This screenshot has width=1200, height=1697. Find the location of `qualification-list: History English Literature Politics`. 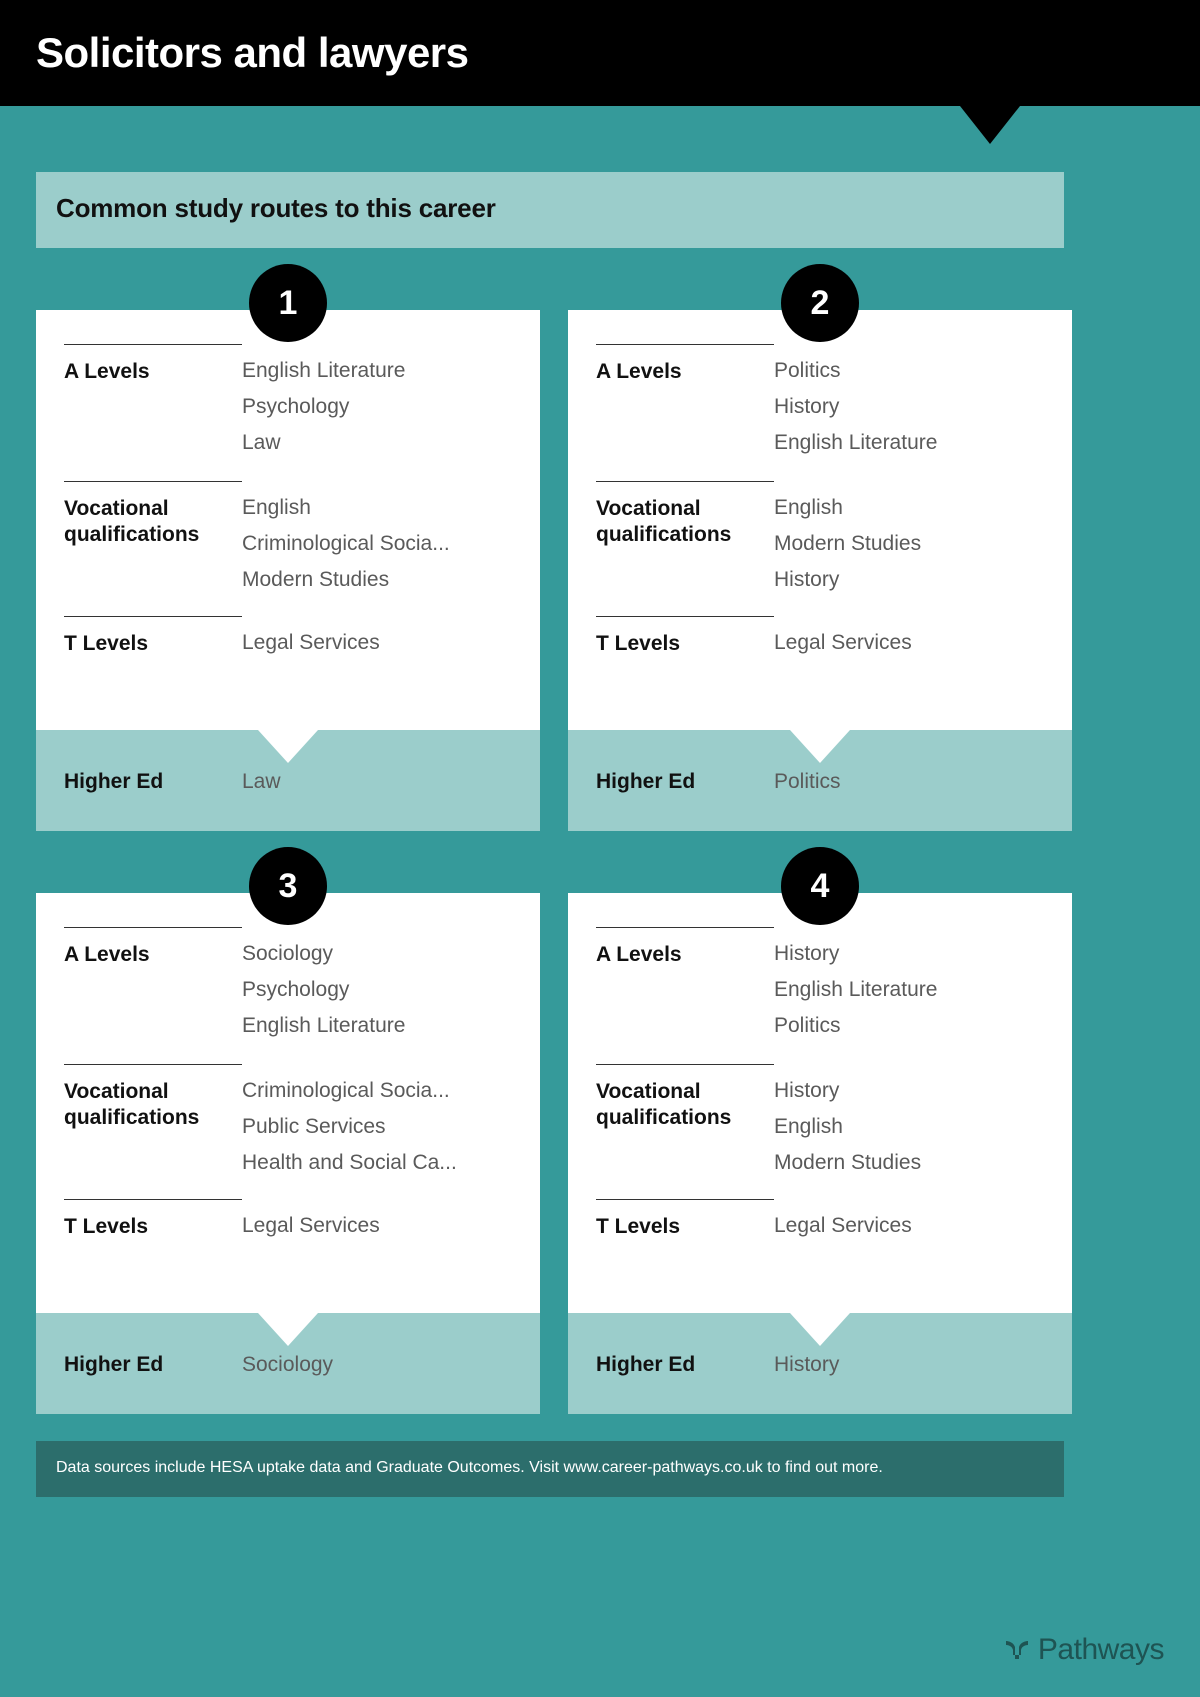

qualification-list: History English Literature Politics is located at coordinates (855, 985).